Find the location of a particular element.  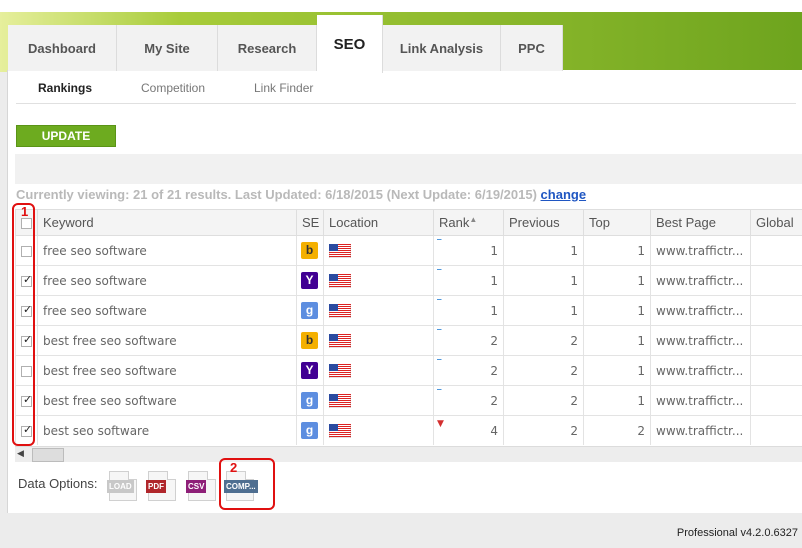

pdf-export-icon: PDF is located at coordinates (161, 486).